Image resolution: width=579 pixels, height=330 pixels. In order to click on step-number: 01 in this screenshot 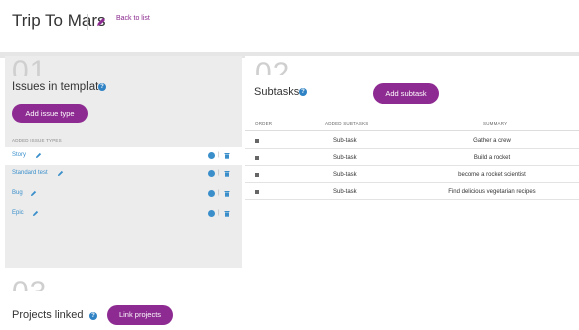, I will do `click(30, 66)`.